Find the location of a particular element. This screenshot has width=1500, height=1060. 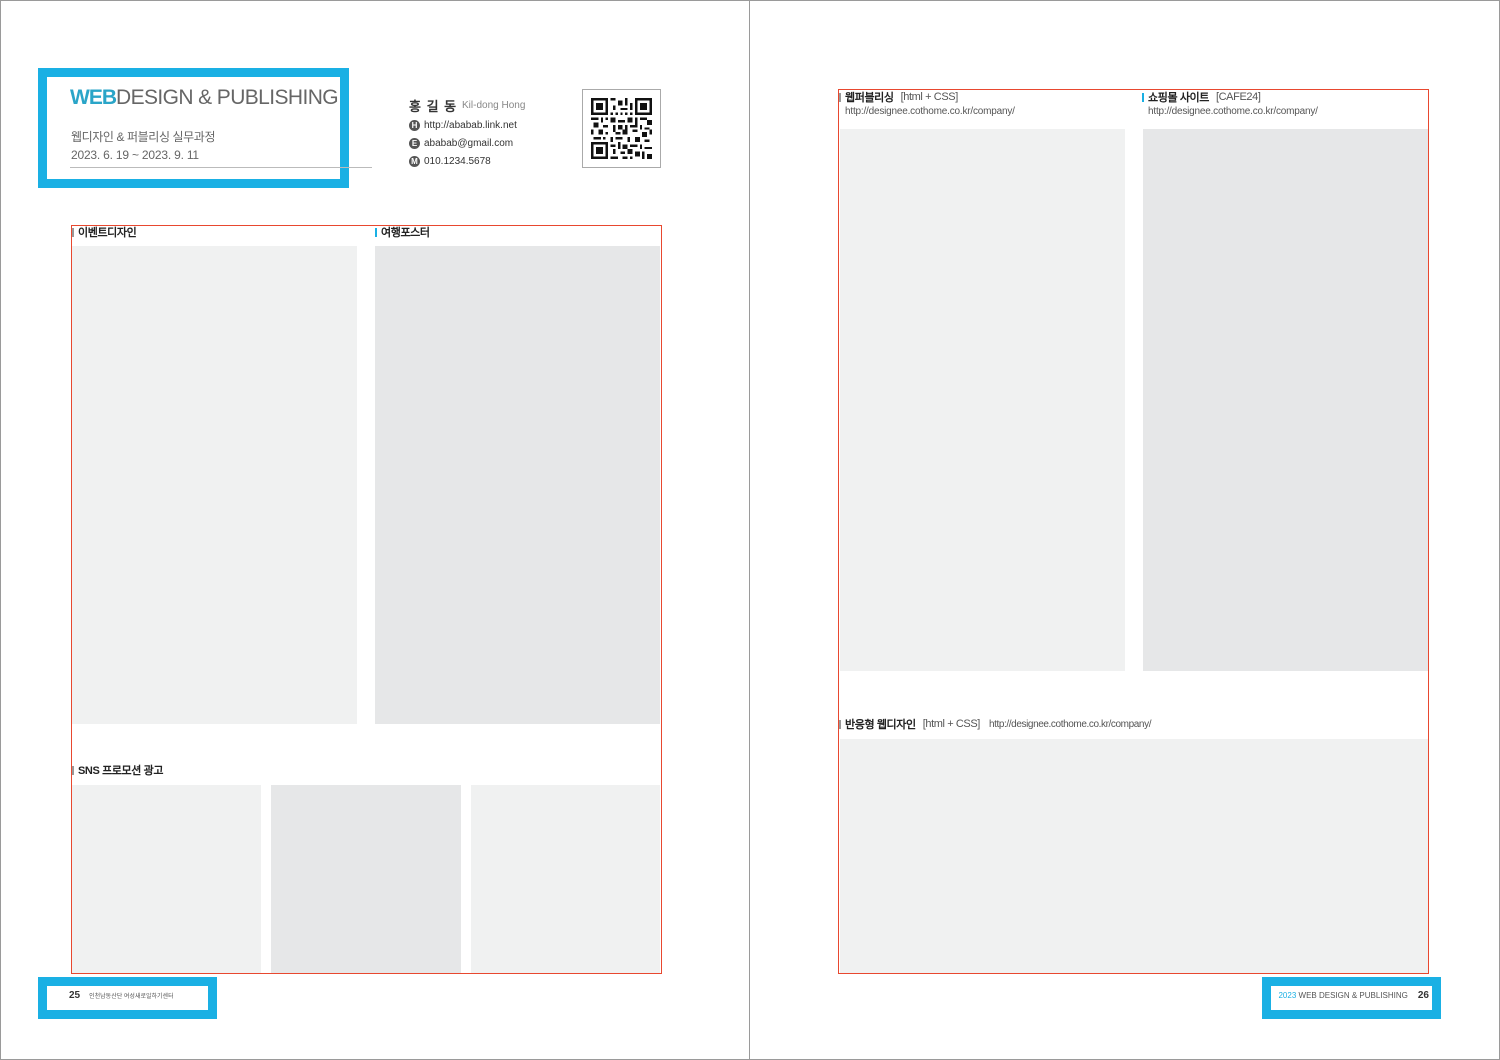

profile-name: 홍 길 동 is located at coordinates (433, 106).